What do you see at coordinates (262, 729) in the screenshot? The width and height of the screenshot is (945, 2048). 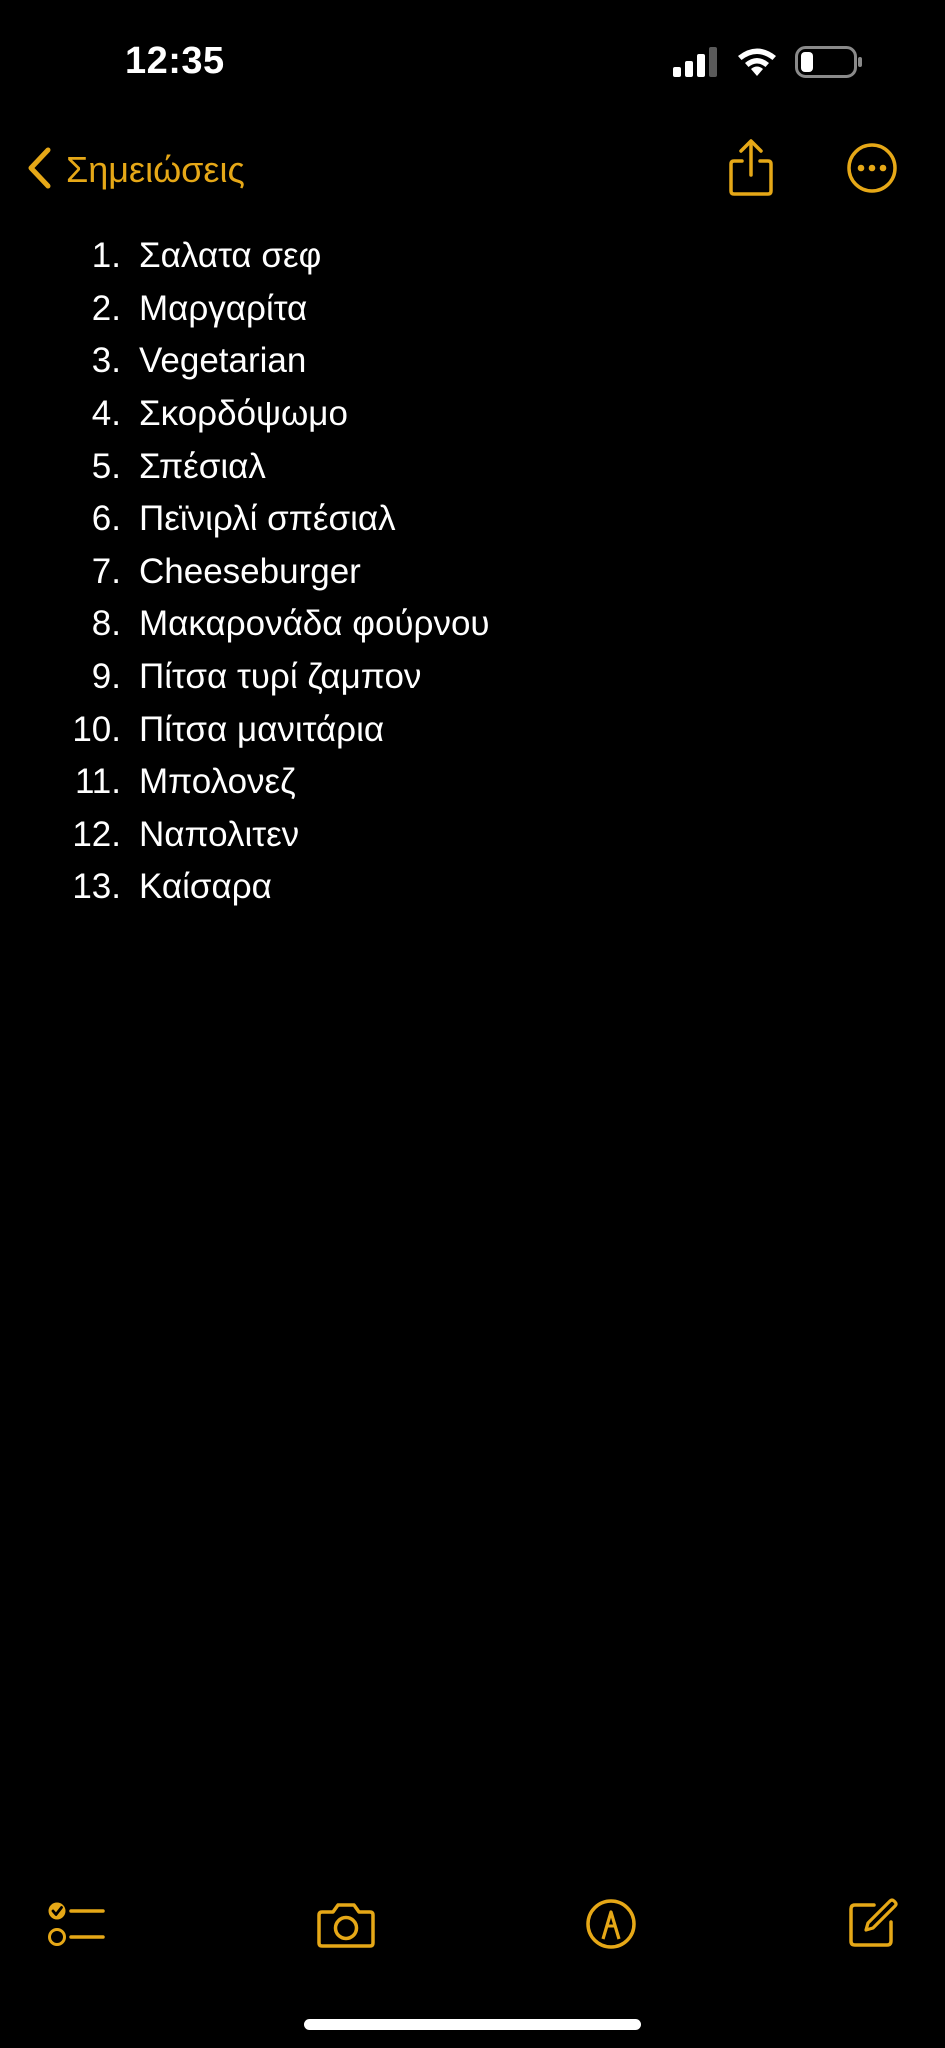 I see `list-item-text: Πίτσα μανιτάρια` at bounding box center [262, 729].